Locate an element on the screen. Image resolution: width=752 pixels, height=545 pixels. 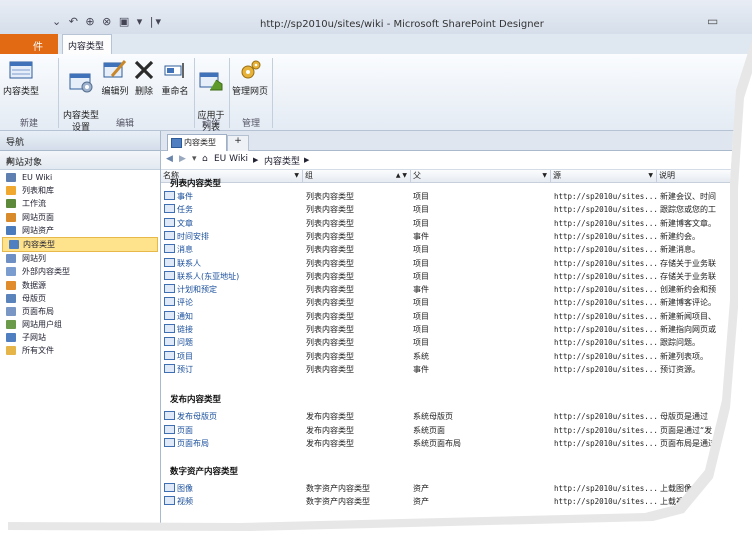
table-row: 通知 列表内容类型 项目 http://sp2010u/sites... 新建新闻项目、 is located at coordinates (456, 316).